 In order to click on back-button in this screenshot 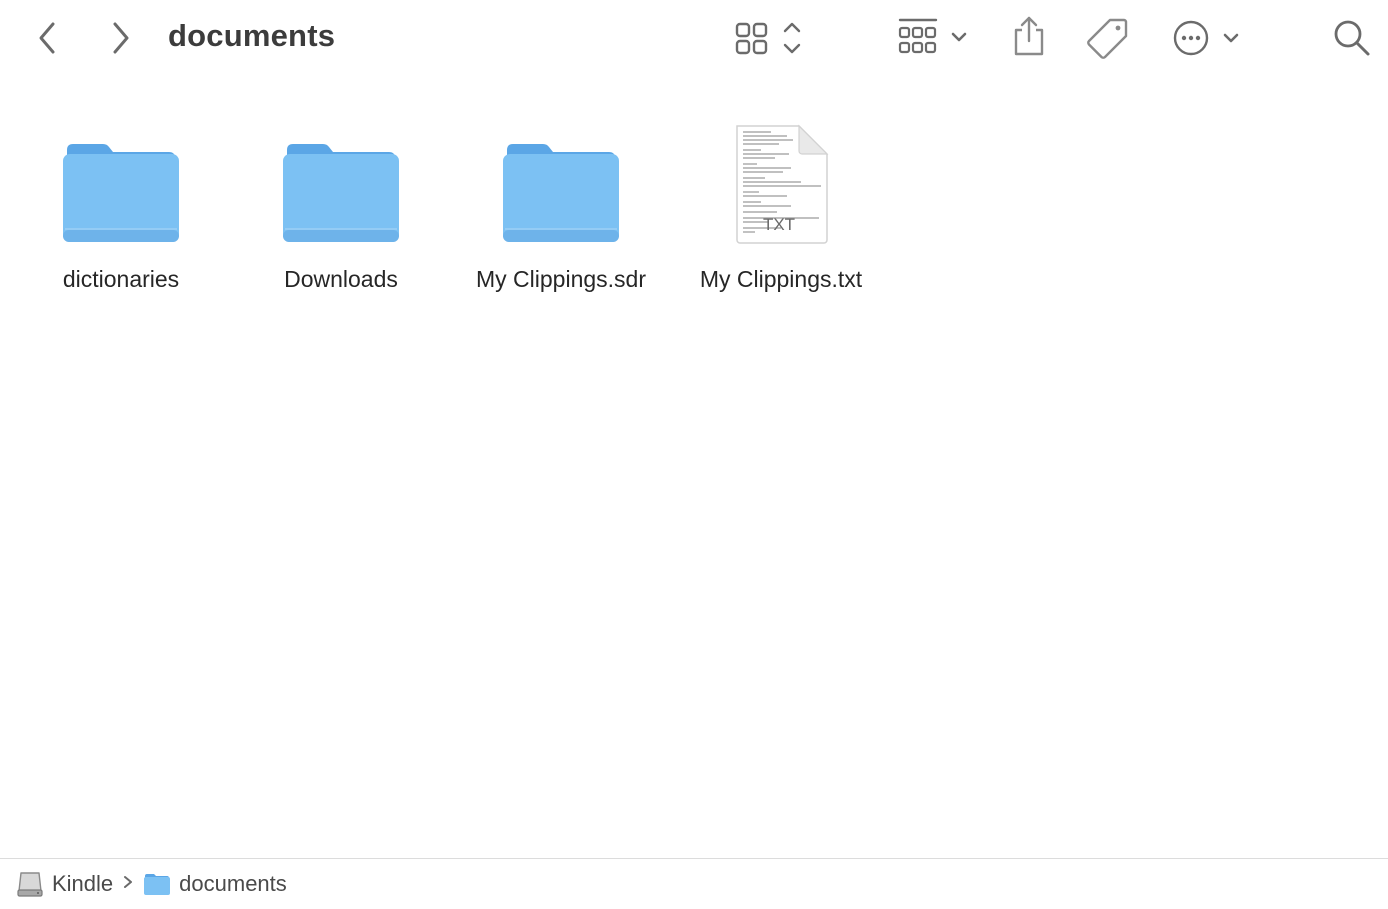, I will do `click(48, 38)`.